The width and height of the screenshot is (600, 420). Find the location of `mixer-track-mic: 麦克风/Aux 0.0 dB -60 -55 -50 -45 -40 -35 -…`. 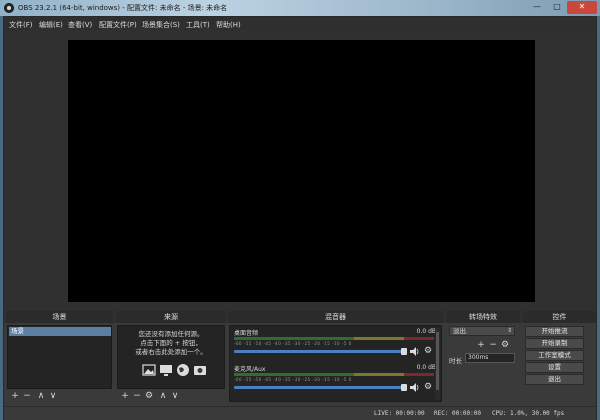

mixer-track-mic: 麦克风/Aux 0.0 dB -60 -55 -50 -45 -40 -35 -… is located at coordinates (335, 381).